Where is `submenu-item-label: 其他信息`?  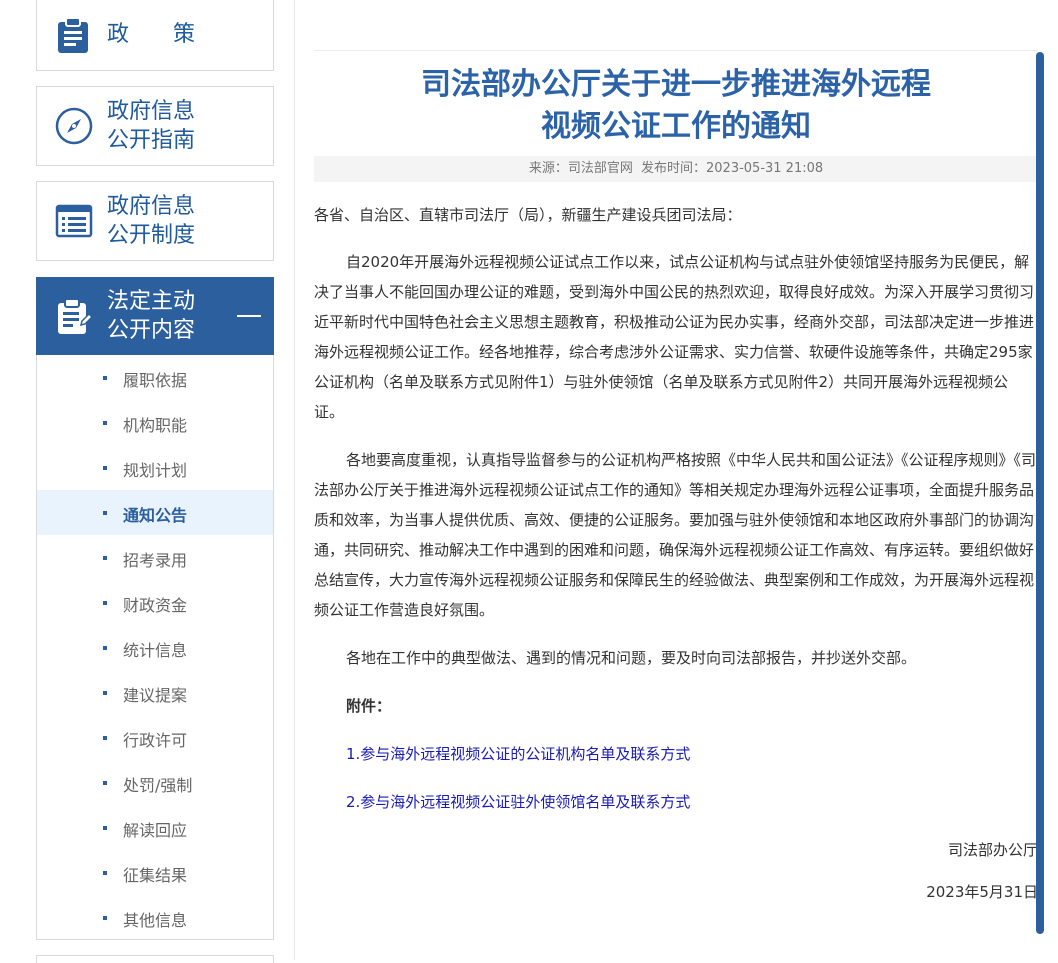 submenu-item-label: 其他信息 is located at coordinates (155, 920).